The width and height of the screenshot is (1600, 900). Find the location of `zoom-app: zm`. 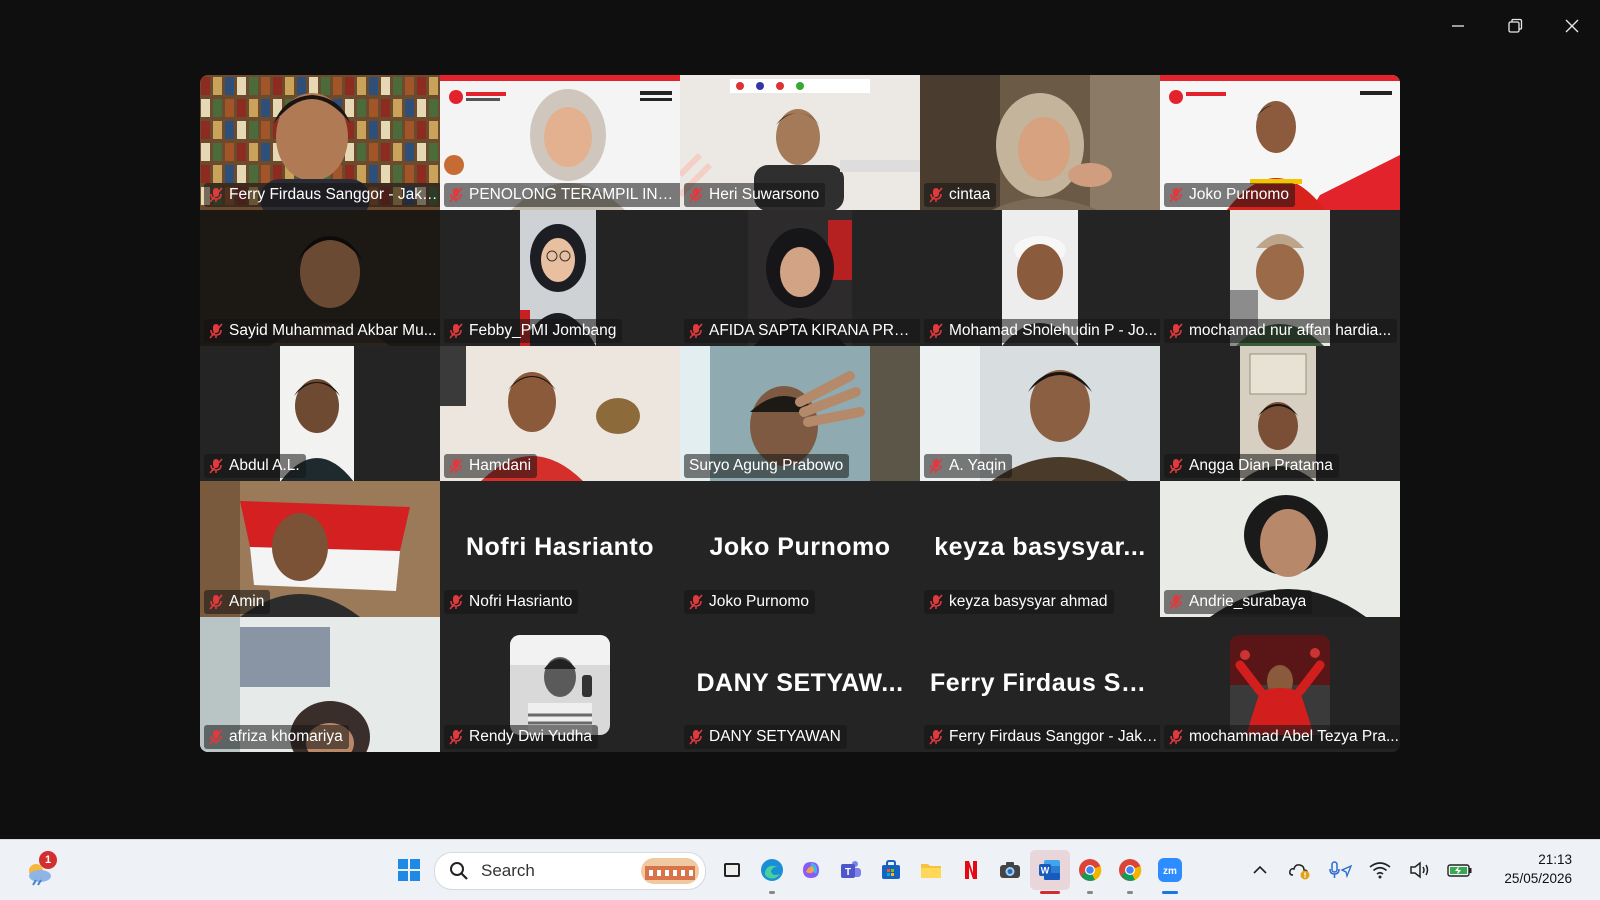

zoom-app: zm is located at coordinates (1170, 872).